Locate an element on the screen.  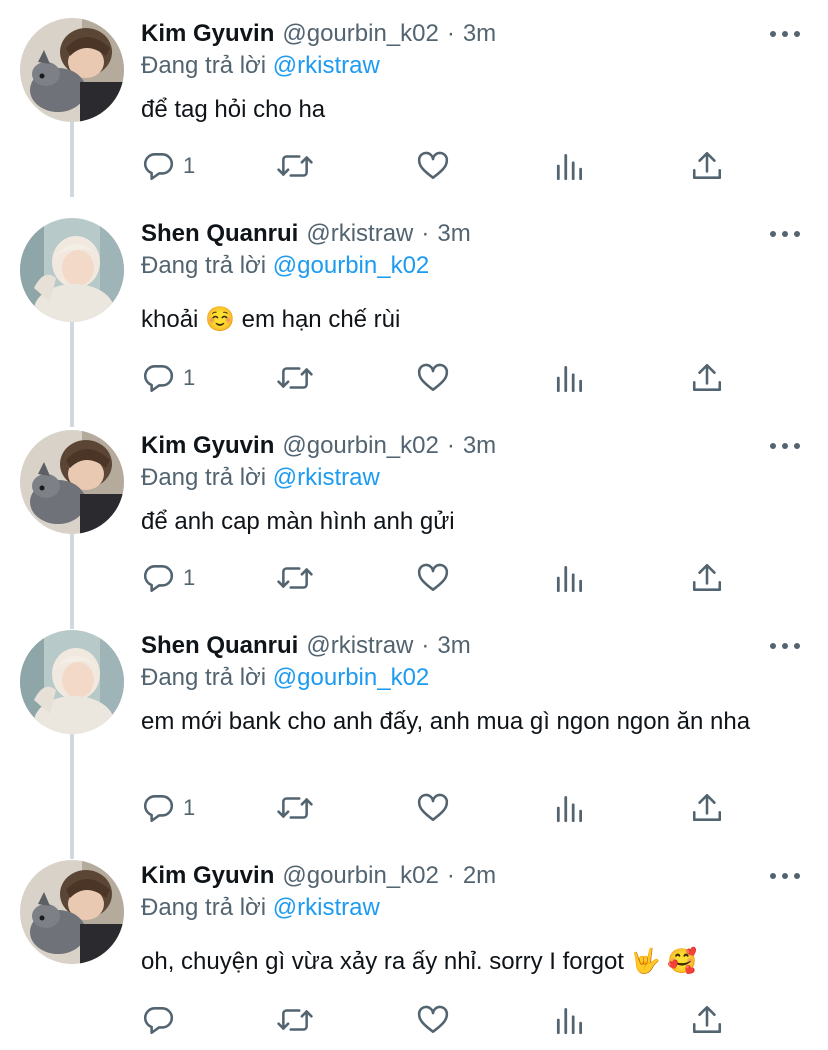
tweet-text: khoải ☺️ em hạn chế rùi is located at coordinates (271, 319).